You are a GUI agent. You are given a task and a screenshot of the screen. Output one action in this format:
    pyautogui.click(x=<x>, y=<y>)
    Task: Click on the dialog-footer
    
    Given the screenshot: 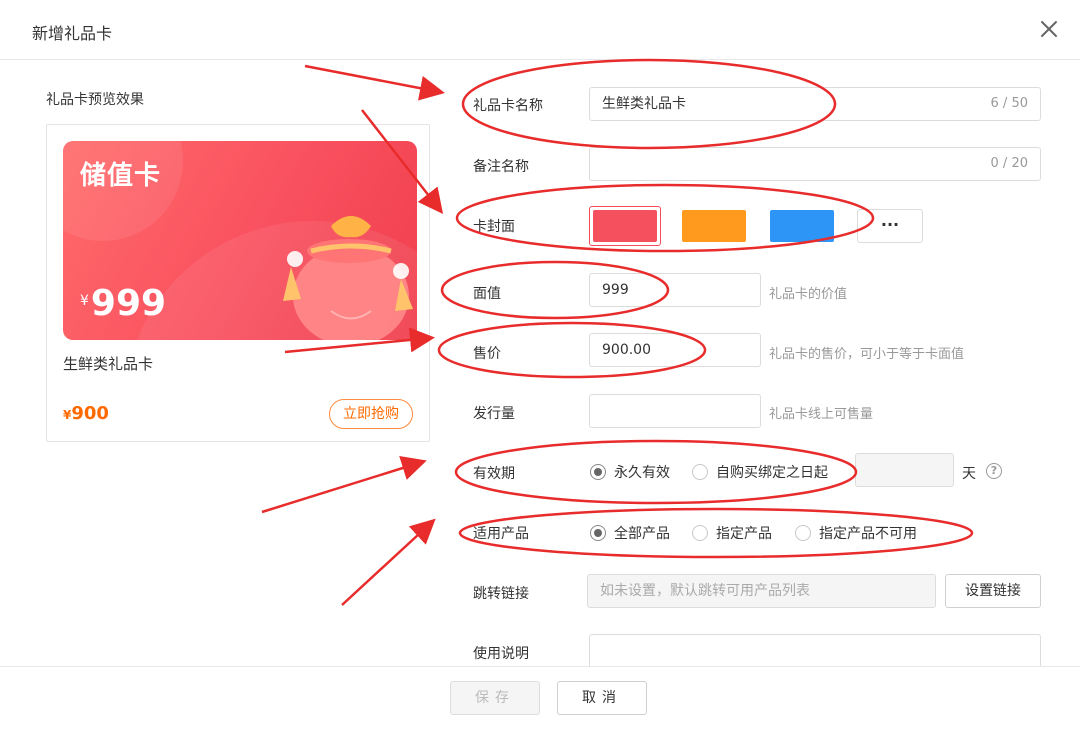 What is the action you would take?
    pyautogui.click(x=540, y=698)
    